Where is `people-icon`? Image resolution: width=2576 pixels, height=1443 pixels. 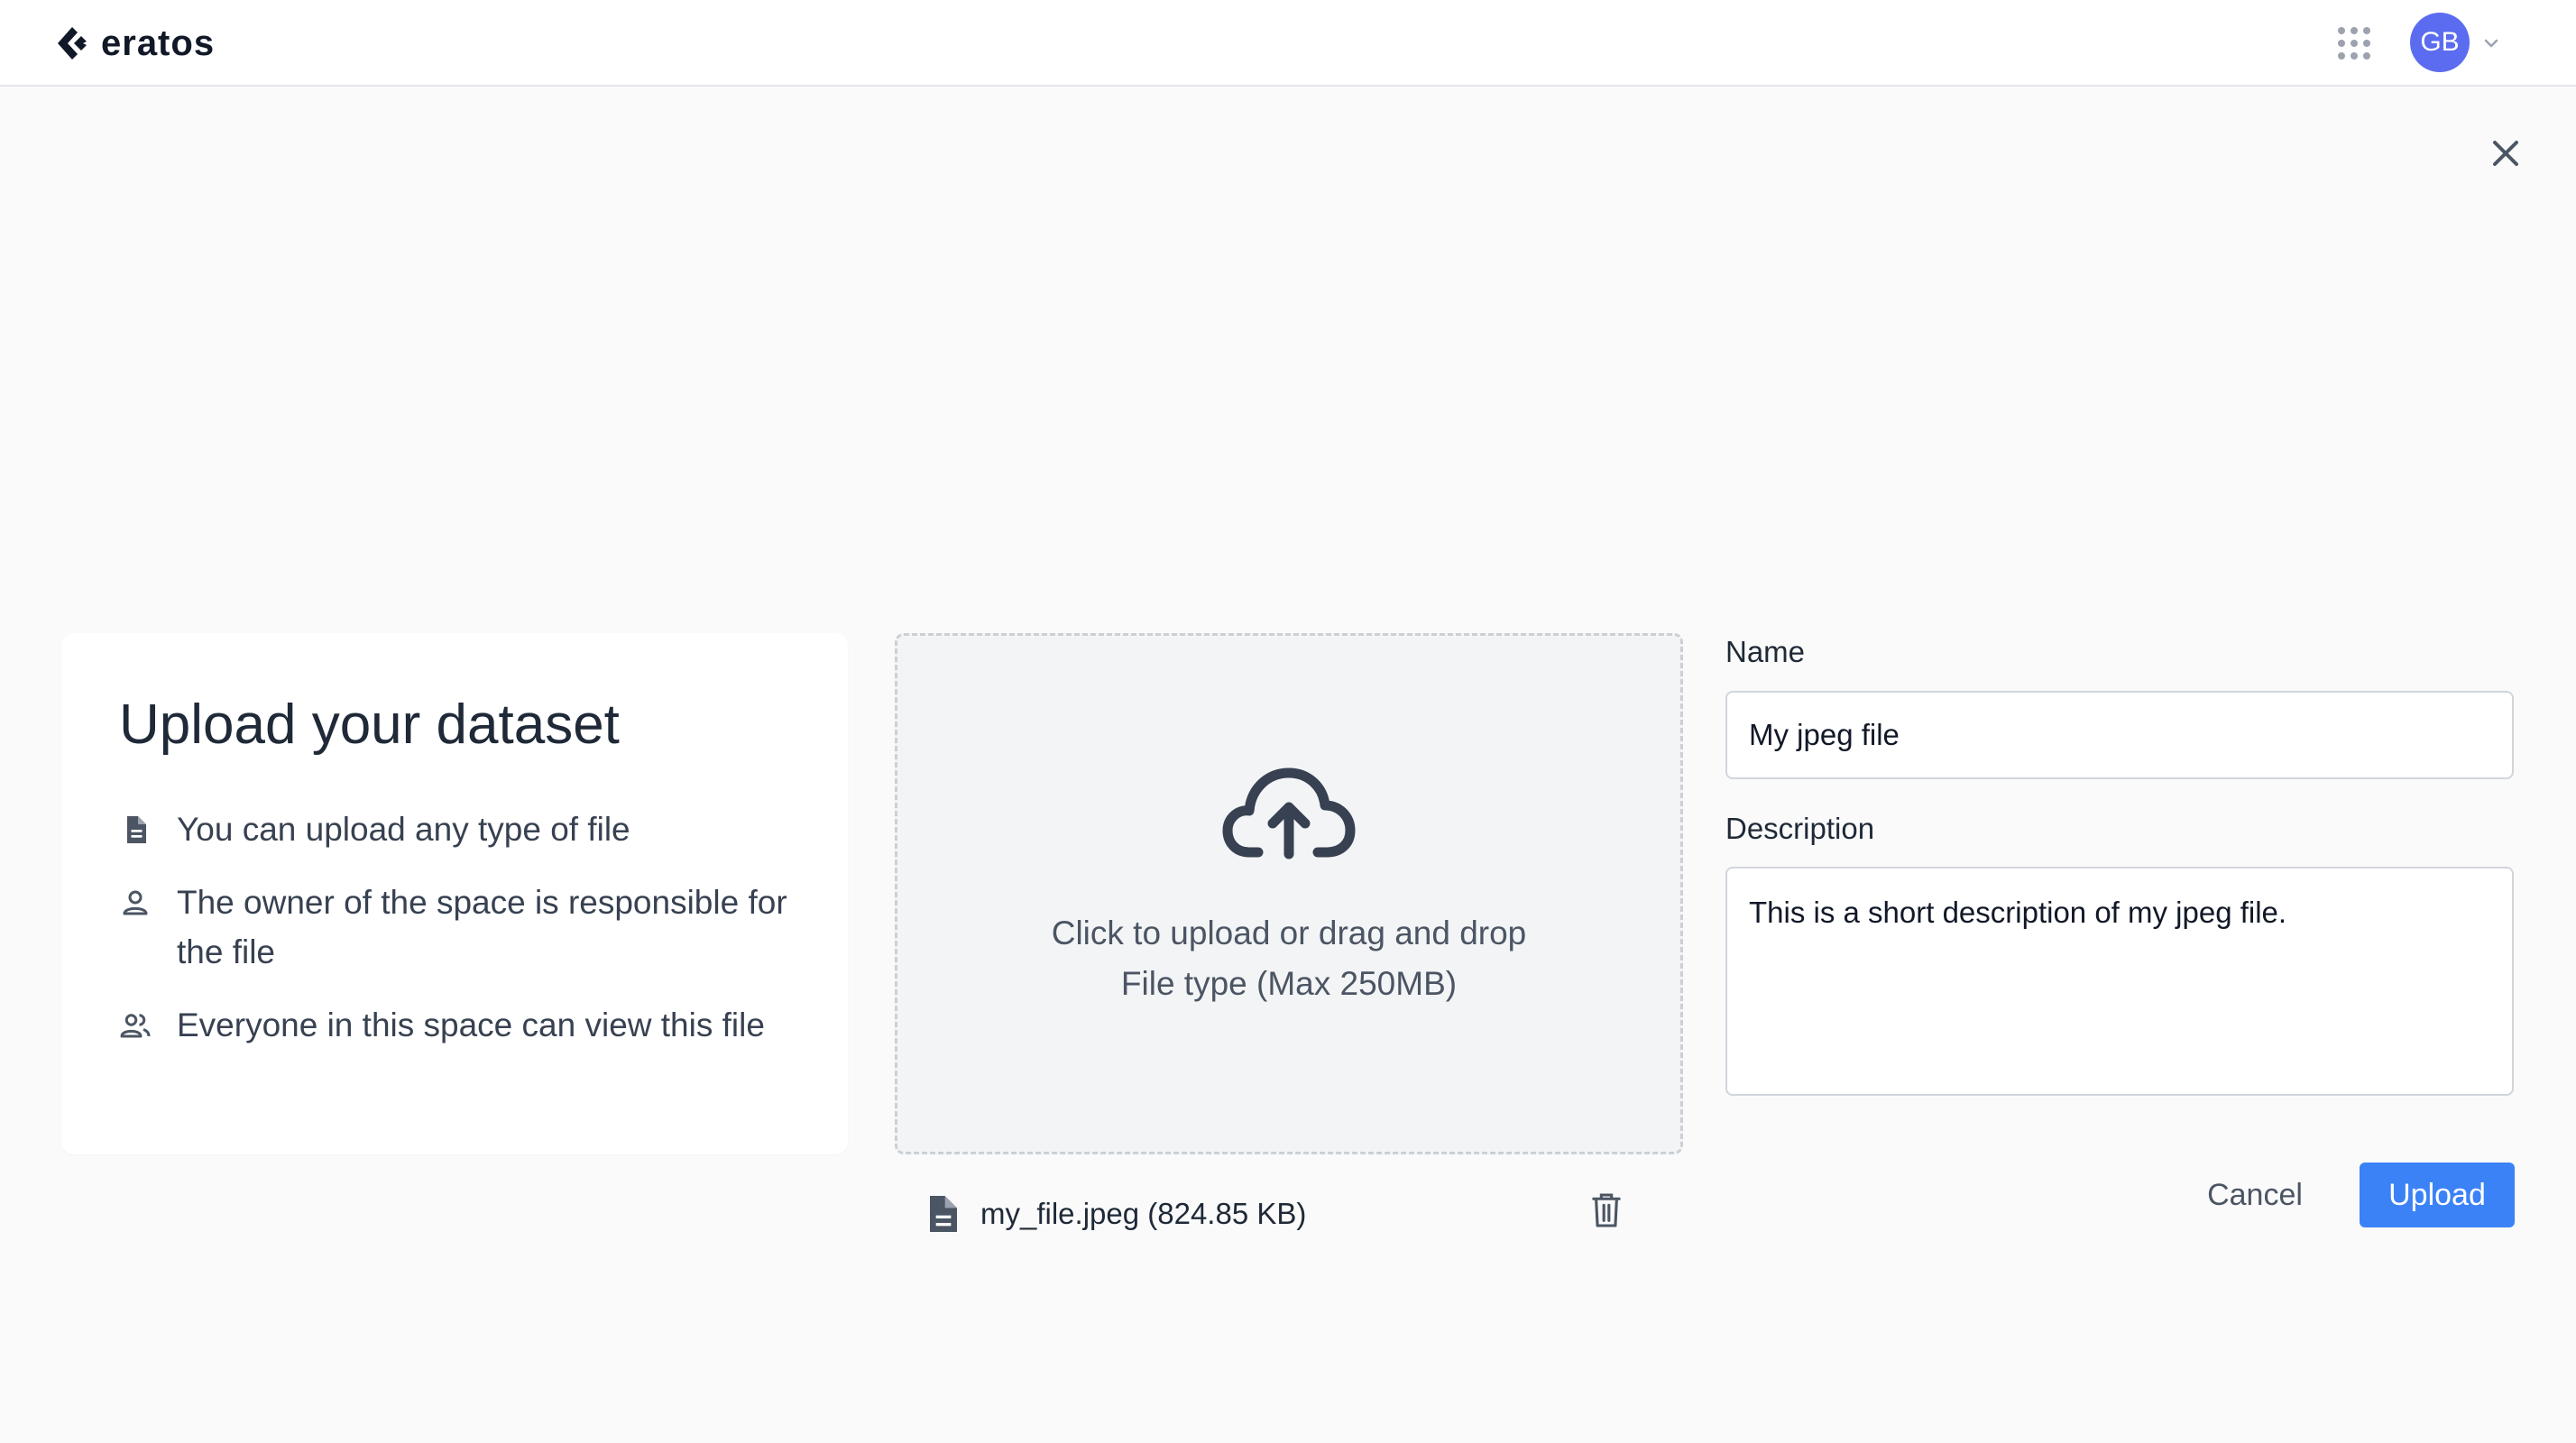 people-icon is located at coordinates (135, 1026).